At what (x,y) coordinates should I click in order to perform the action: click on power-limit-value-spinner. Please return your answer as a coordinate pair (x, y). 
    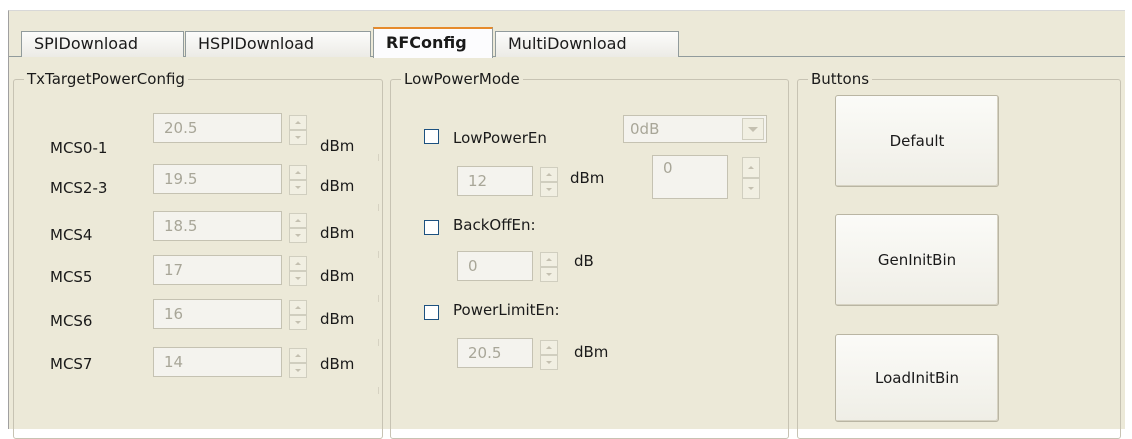
    Looking at the image, I should click on (549, 355).